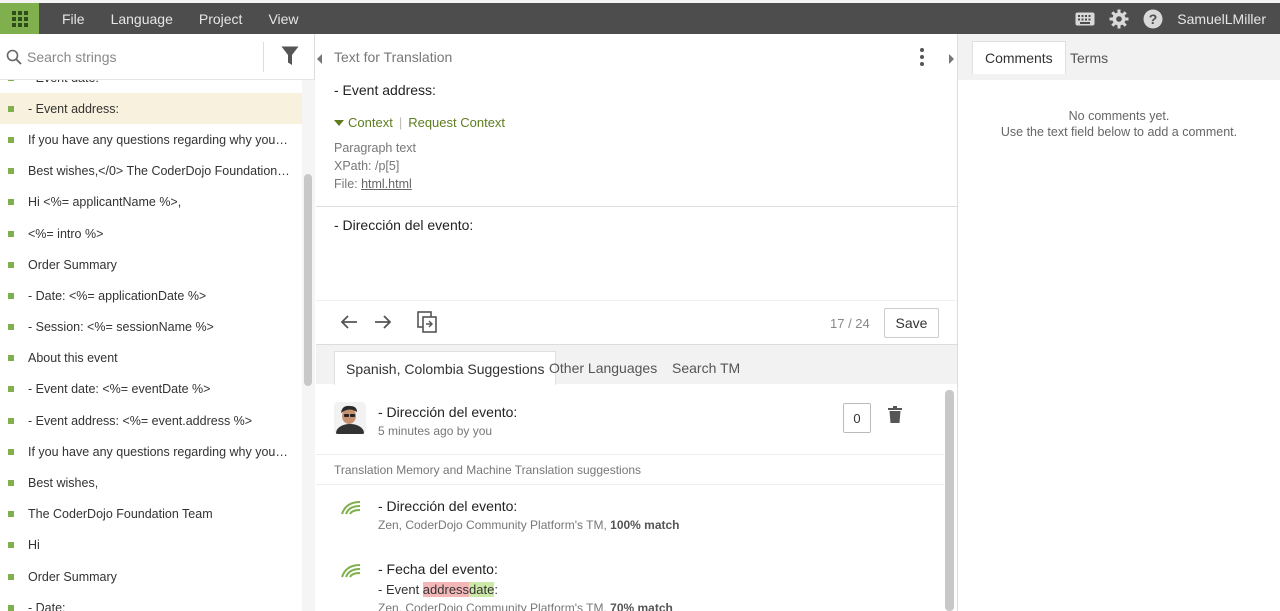 The image size is (1280, 611). What do you see at coordinates (636, 253) in the screenshot?
I see `translation-editor: - Dirección del evento:` at bounding box center [636, 253].